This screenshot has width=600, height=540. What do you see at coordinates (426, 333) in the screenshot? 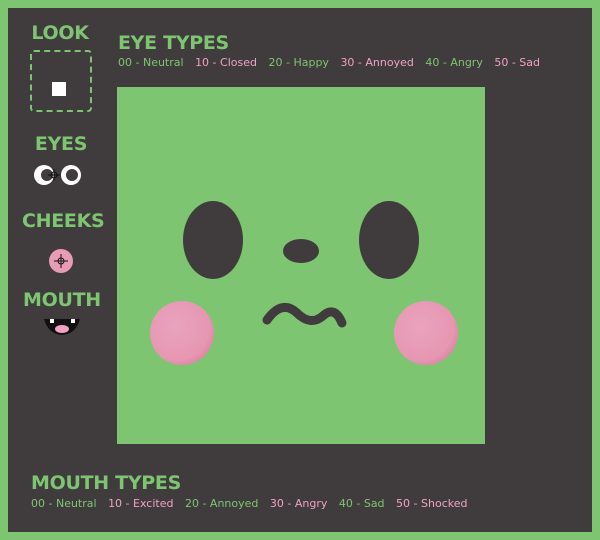
I see `right-cheek` at bounding box center [426, 333].